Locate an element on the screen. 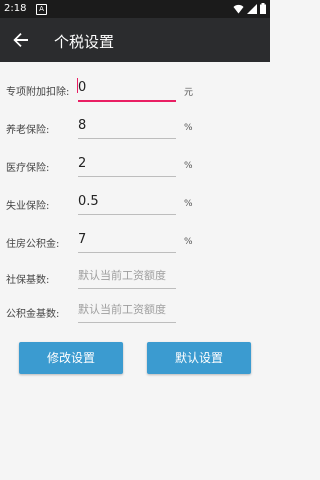 This screenshot has height=480, width=320. unemployment-label: 失业保险: is located at coordinates (28, 206).